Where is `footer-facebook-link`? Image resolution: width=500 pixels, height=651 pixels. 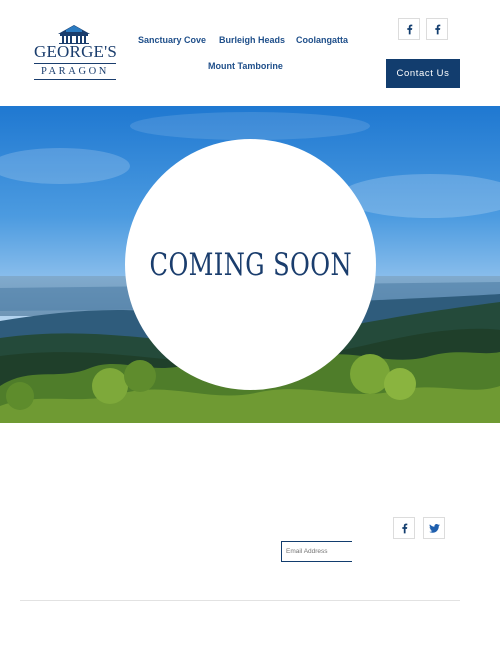 footer-facebook-link is located at coordinates (404, 528).